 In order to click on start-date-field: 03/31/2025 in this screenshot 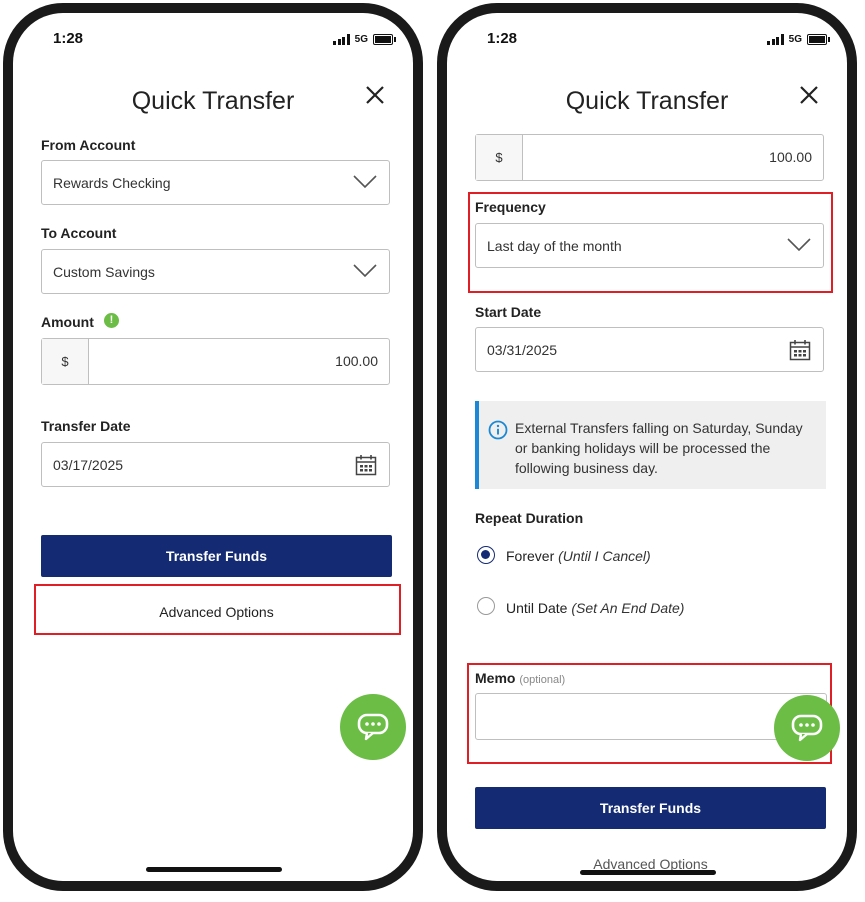, I will do `click(649, 349)`.